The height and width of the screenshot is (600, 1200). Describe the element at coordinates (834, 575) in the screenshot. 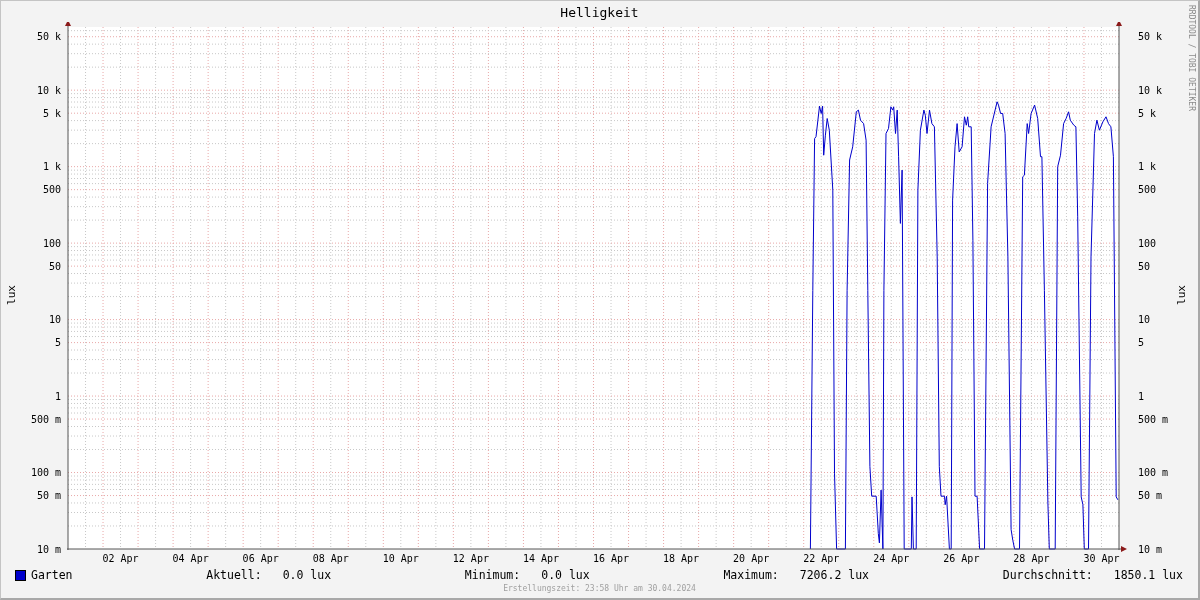

I see `stat-value: 7206.2 lux` at that location.